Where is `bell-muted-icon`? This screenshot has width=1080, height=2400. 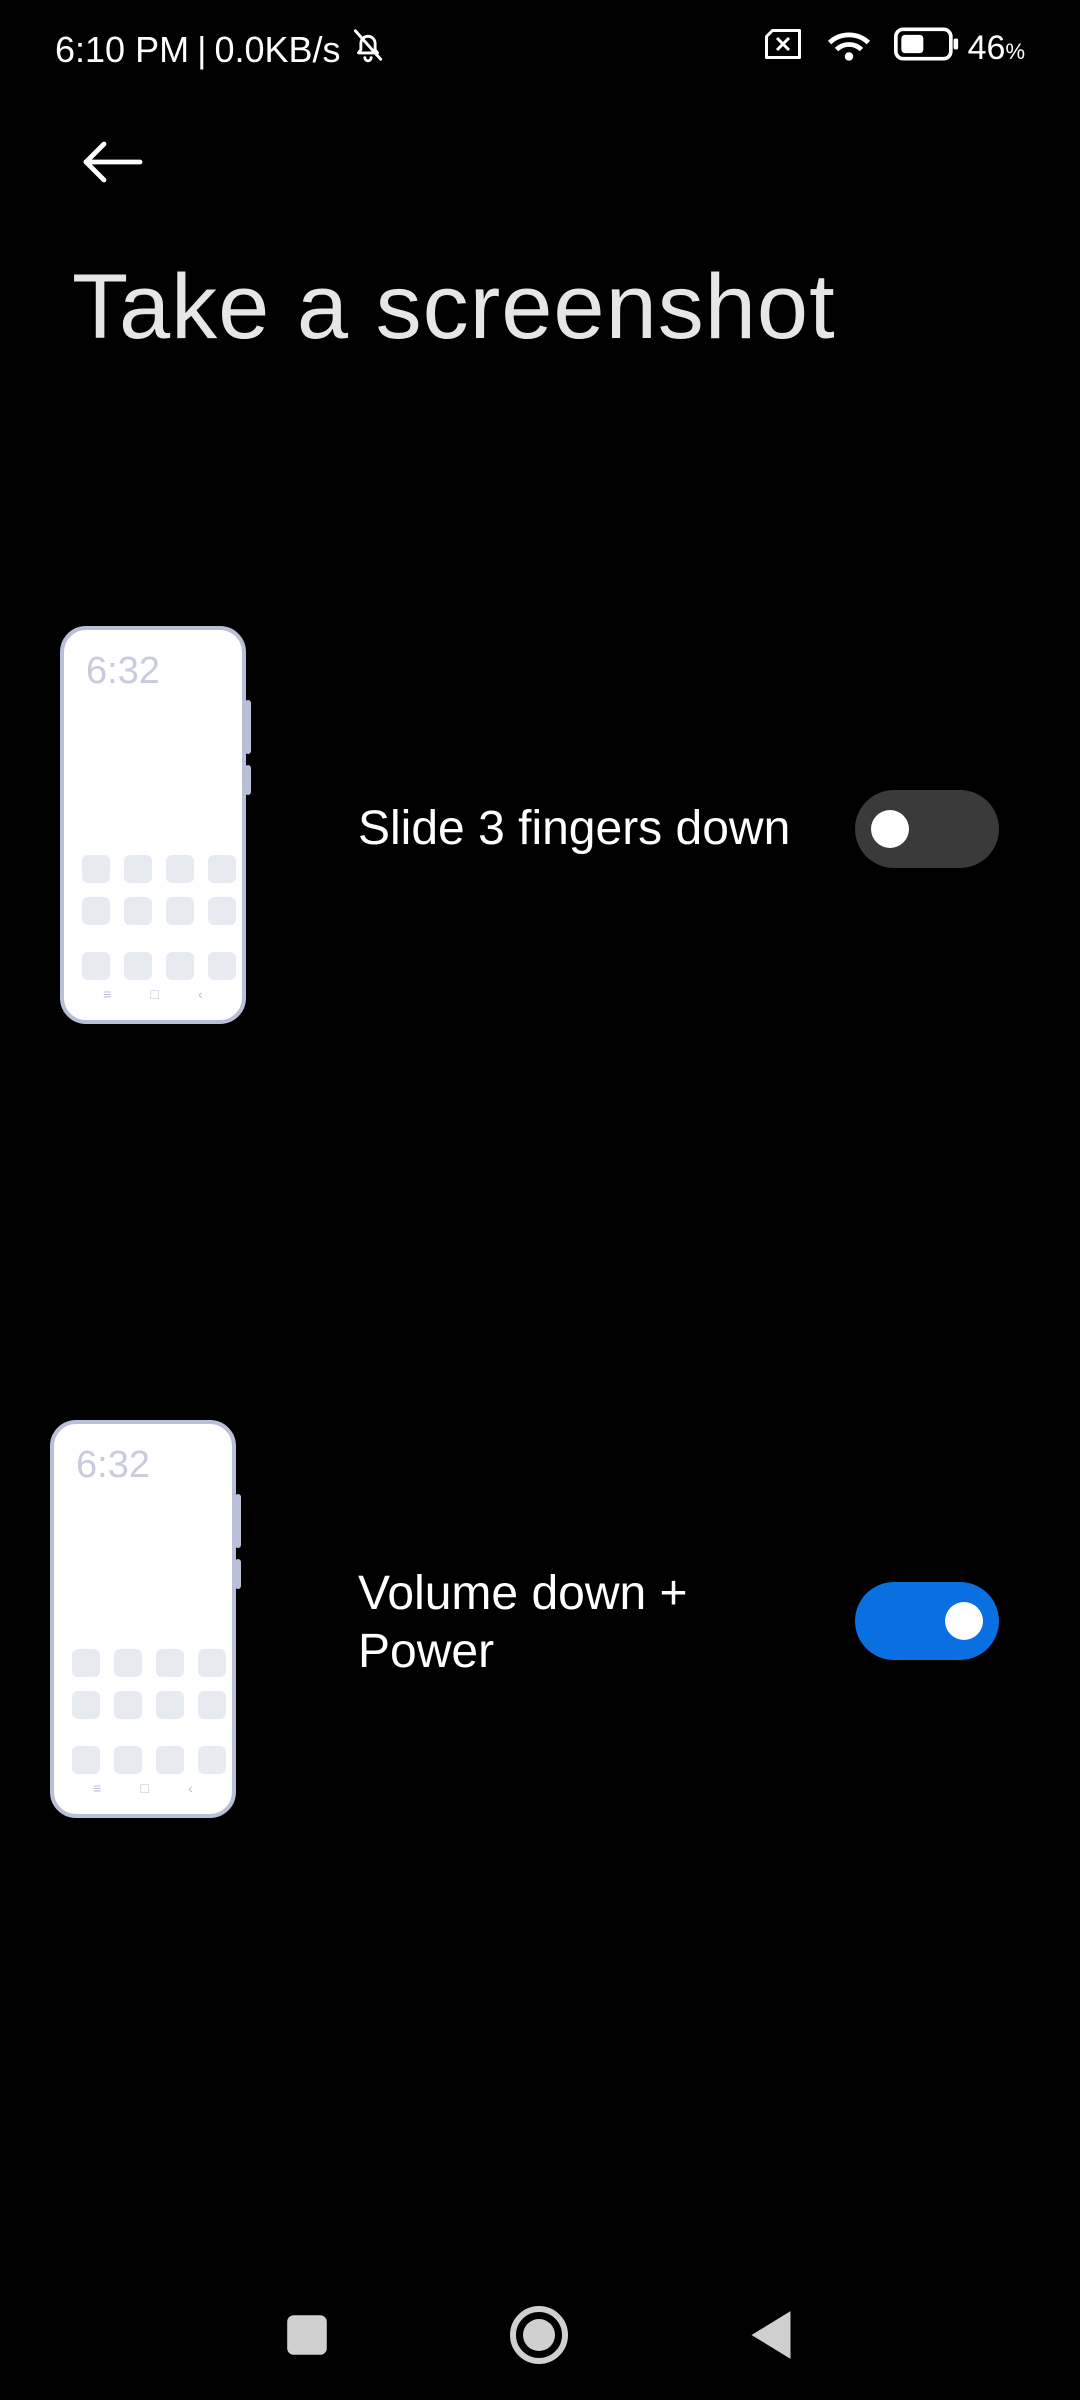 bell-muted-icon is located at coordinates (368, 49).